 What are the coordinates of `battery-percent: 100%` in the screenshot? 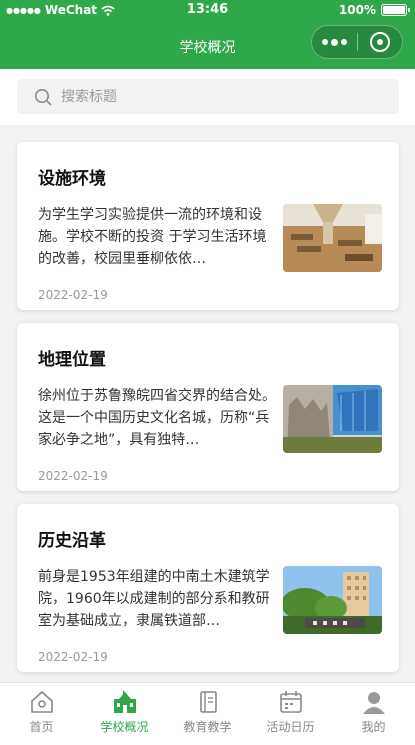 It's located at (357, 10).